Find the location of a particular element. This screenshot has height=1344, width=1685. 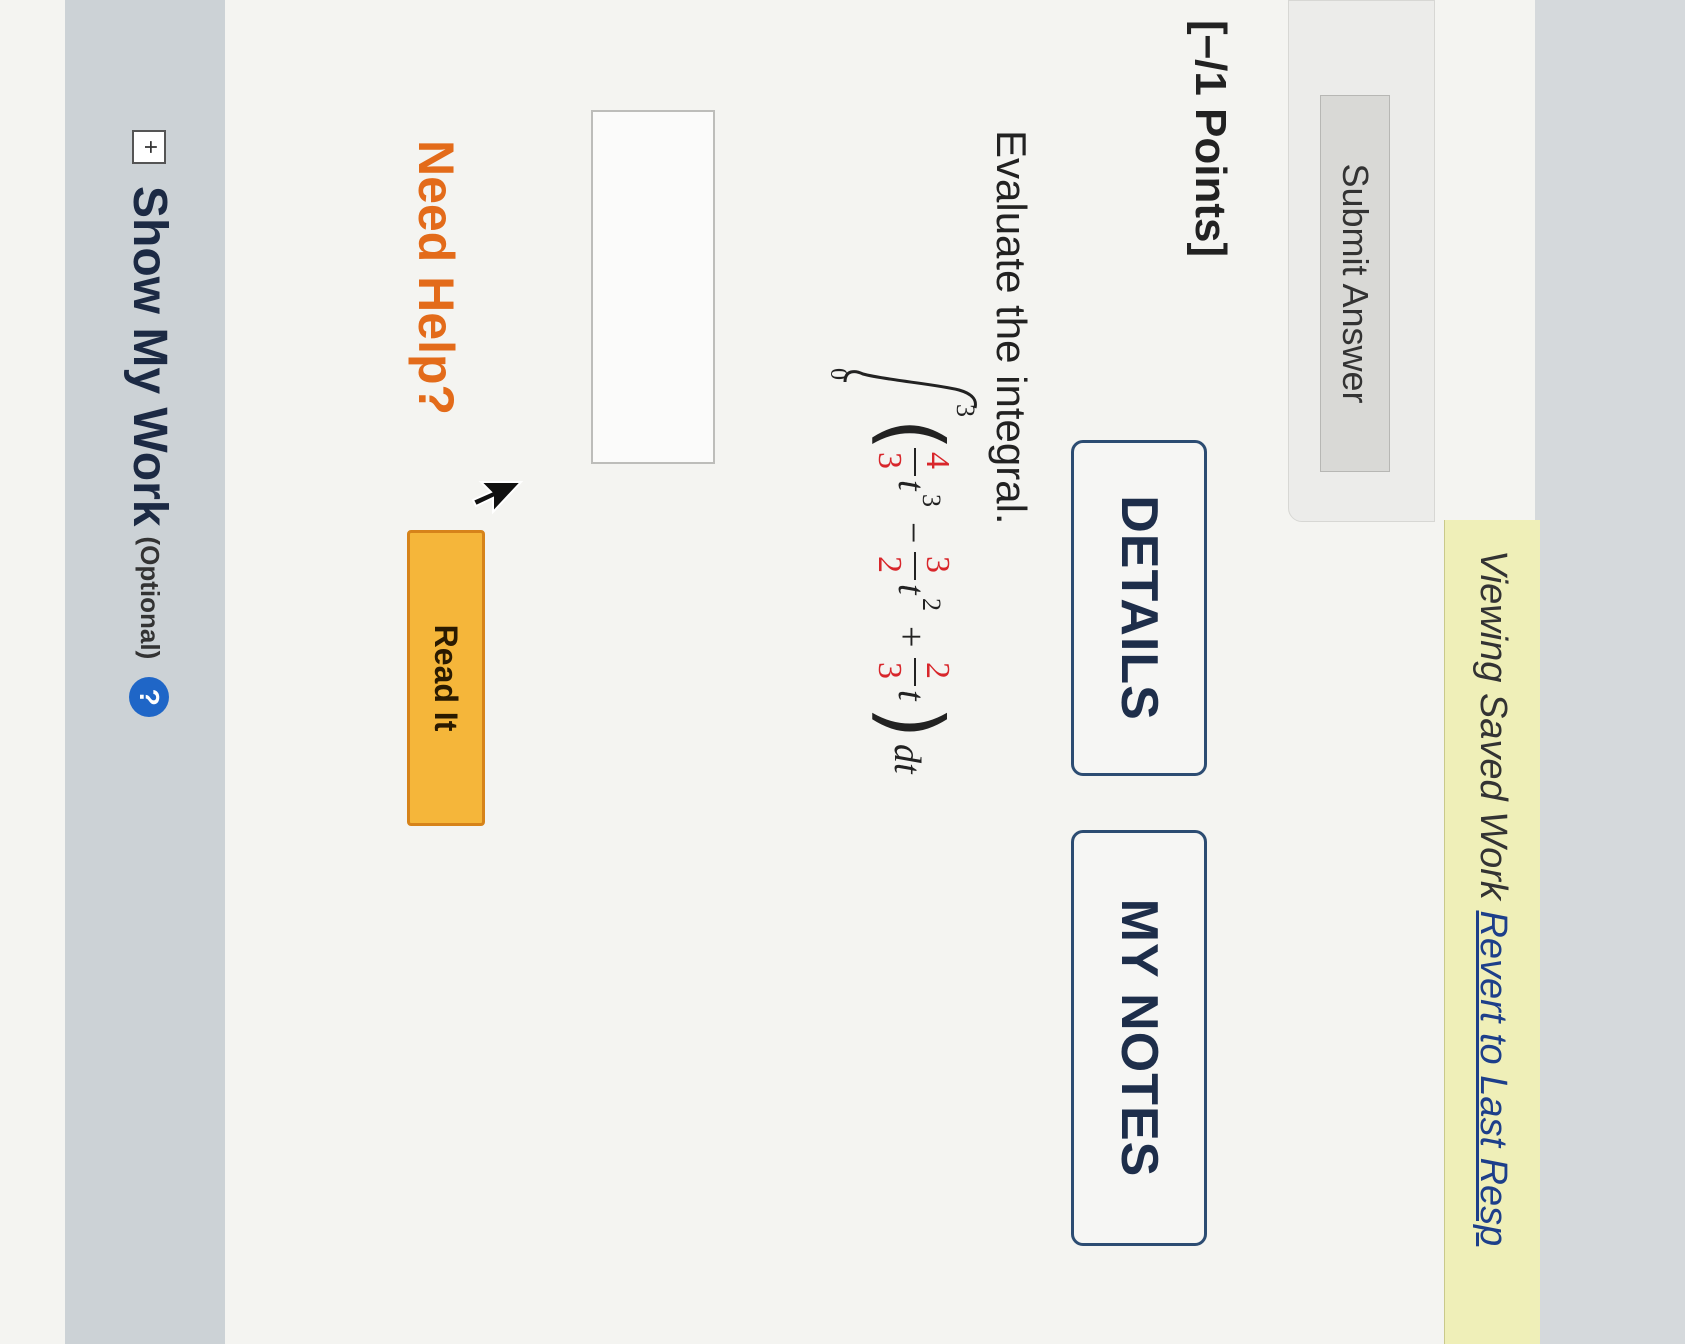

optional-label: (Optional) is located at coordinates (150, 598).